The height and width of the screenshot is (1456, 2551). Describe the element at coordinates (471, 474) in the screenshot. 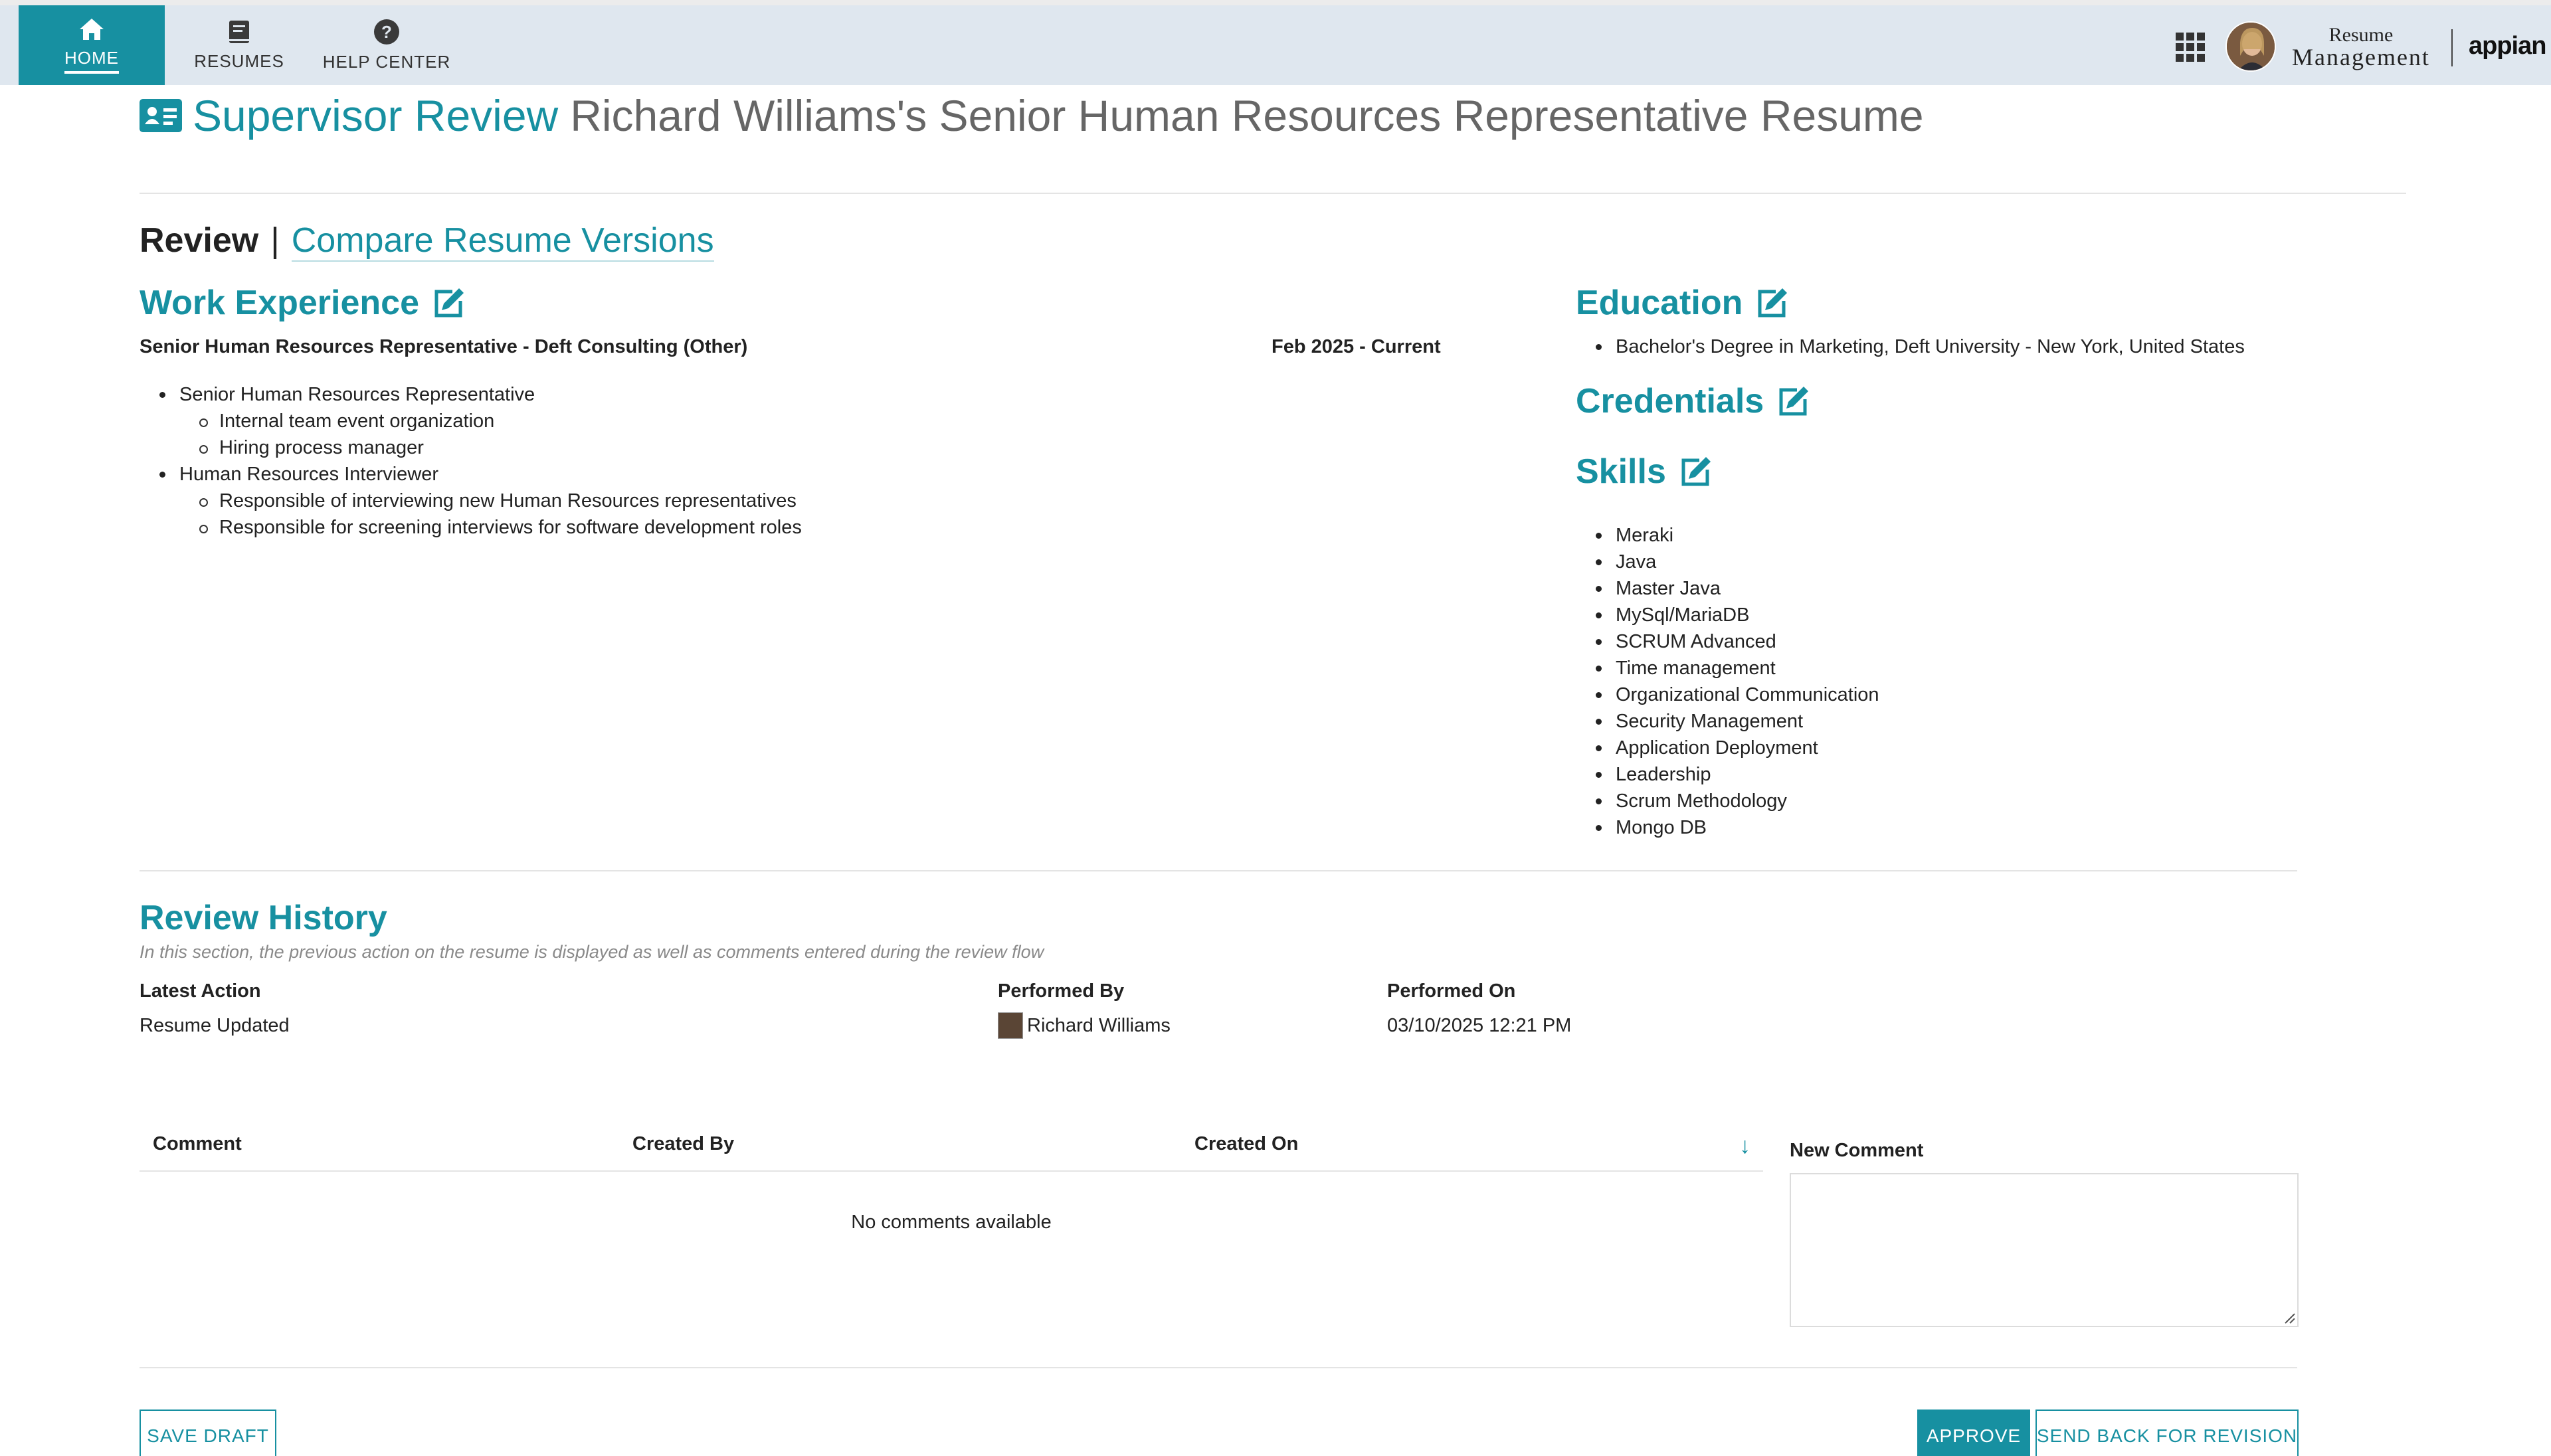

I see `list-item: Human Resources Interviewer` at that location.